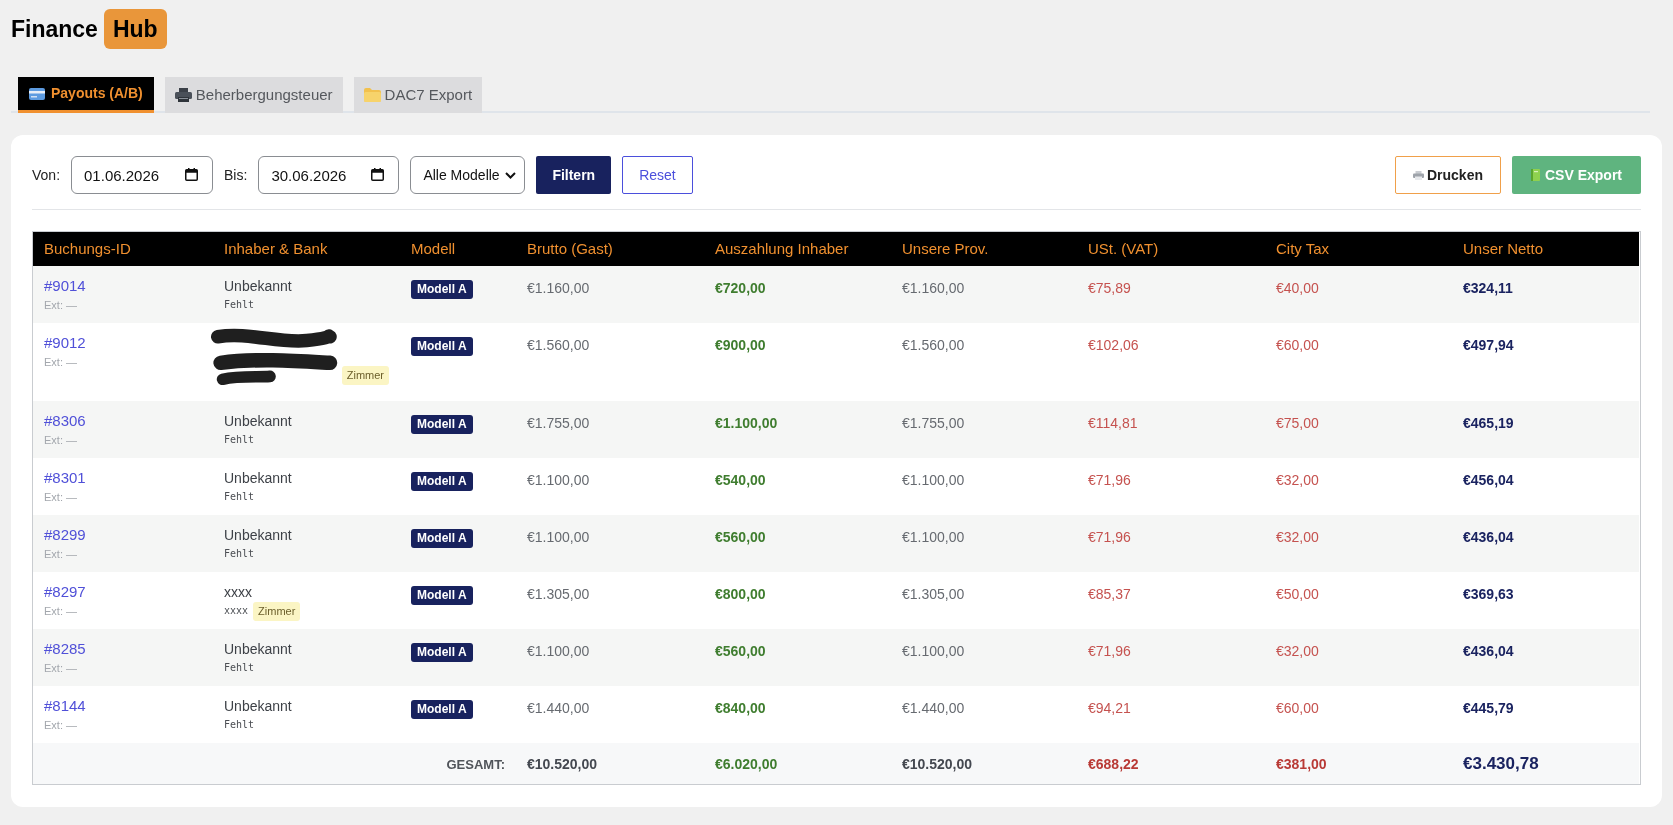  What do you see at coordinates (238, 592) in the screenshot?
I see `owner-name: xxxx` at bounding box center [238, 592].